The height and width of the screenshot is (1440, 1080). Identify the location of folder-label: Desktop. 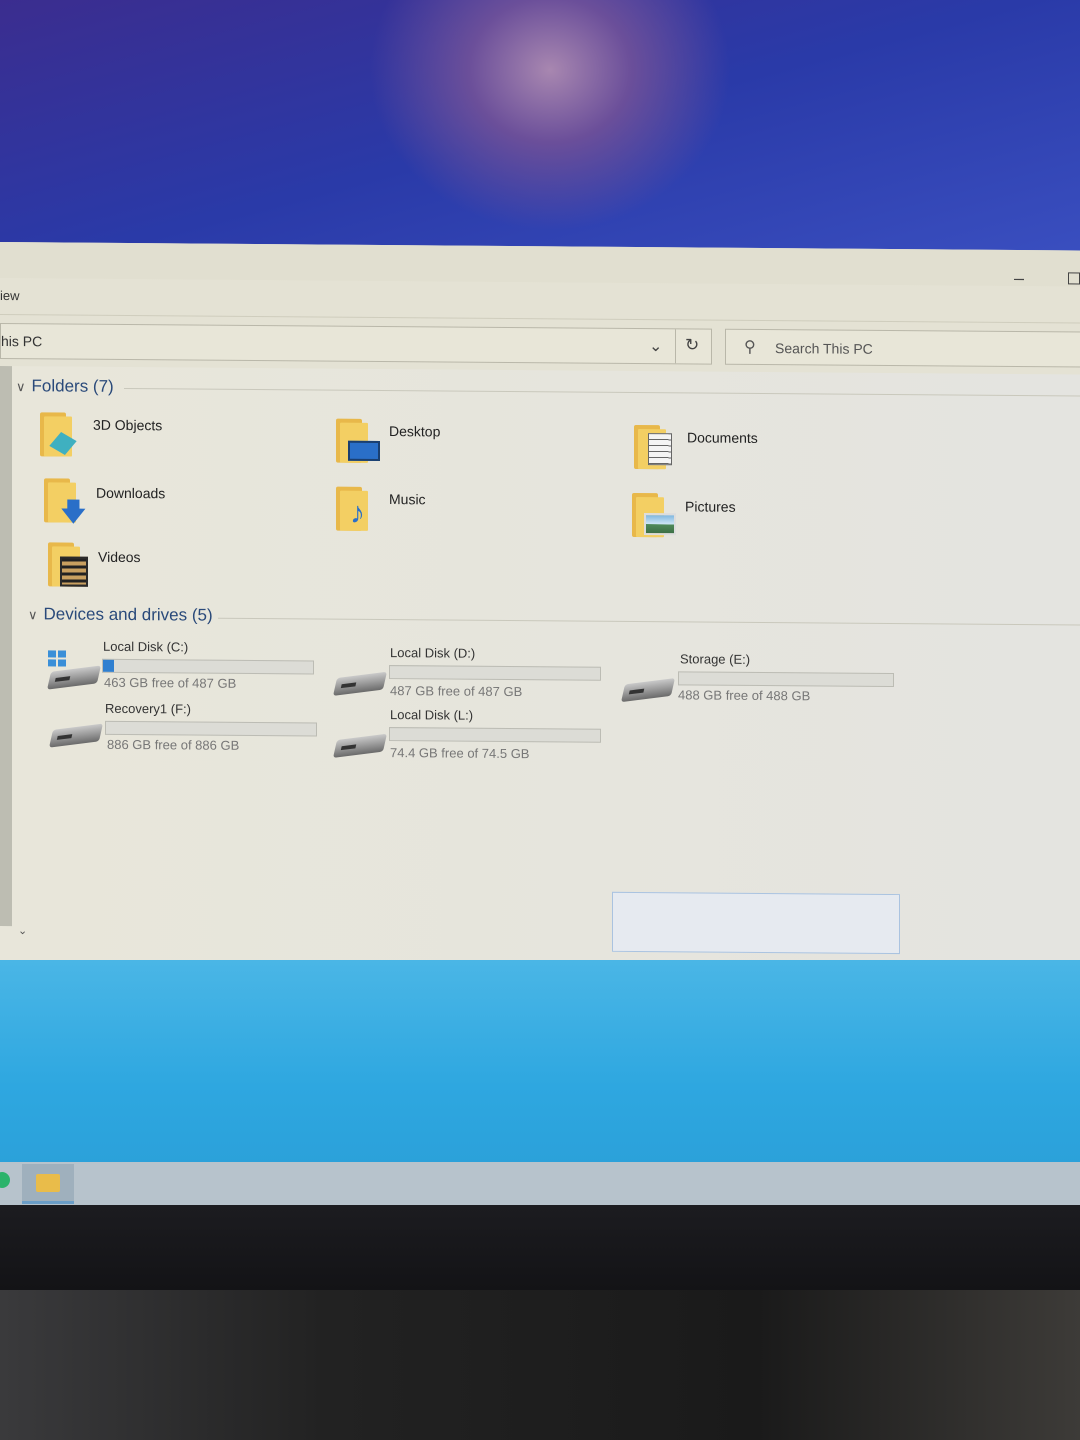
(415, 431).